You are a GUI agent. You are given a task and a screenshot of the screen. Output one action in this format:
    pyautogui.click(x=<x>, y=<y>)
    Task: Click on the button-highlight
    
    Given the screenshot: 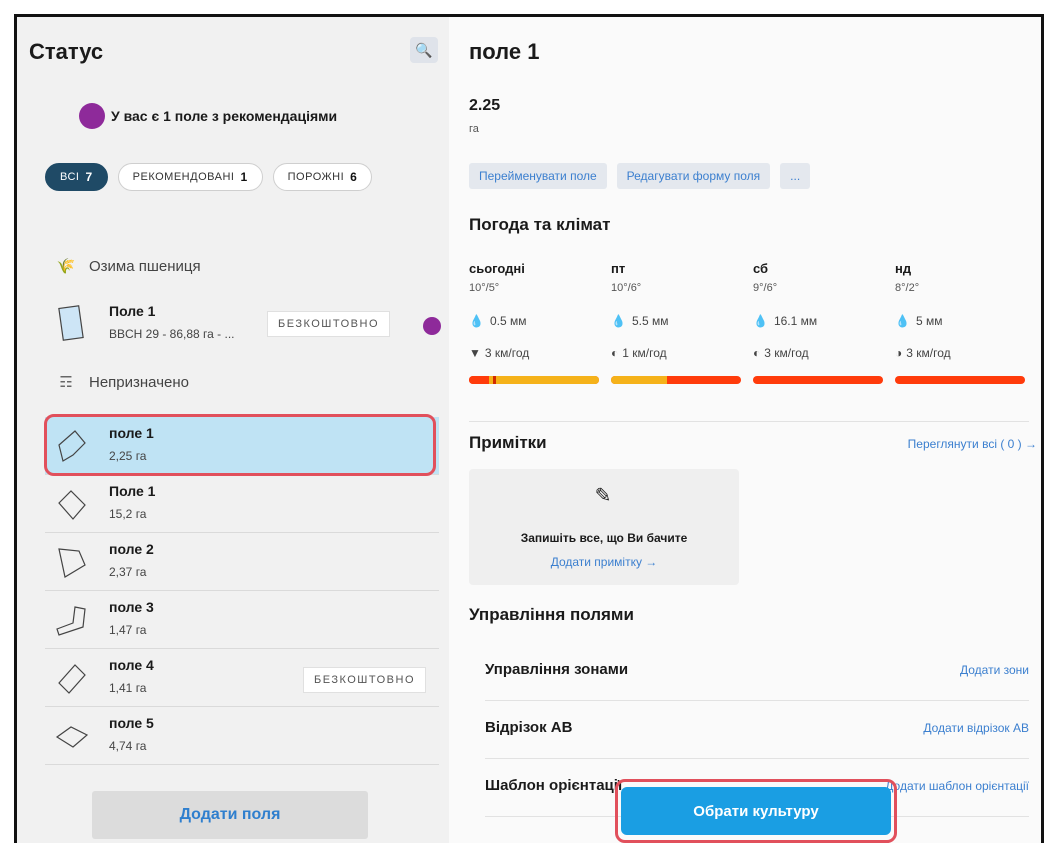 What is the action you would take?
    pyautogui.click(x=756, y=811)
    